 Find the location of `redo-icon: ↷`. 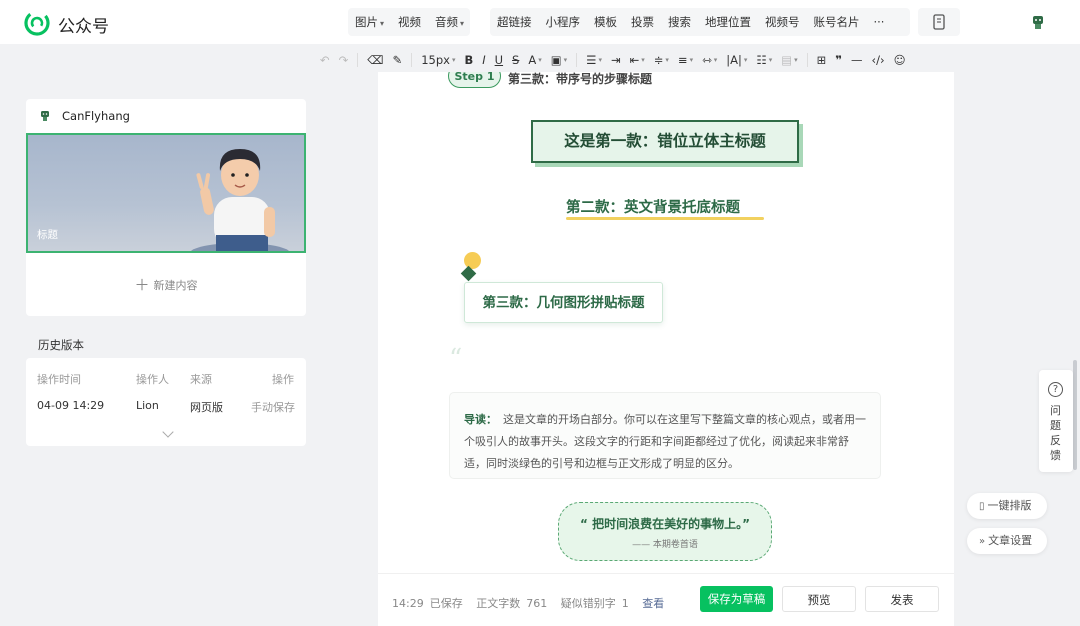

redo-icon: ↷ is located at coordinates (344, 60).